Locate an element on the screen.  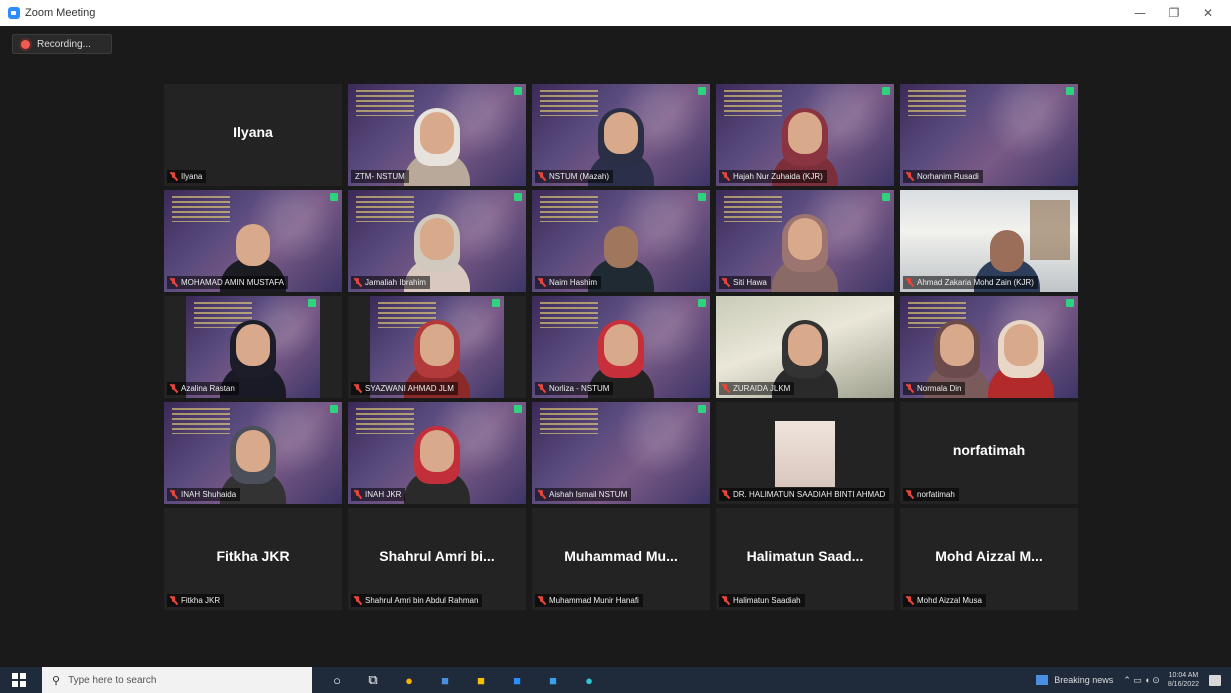
clock-date: 8/16/2022 is located at coordinates (1183, 684).